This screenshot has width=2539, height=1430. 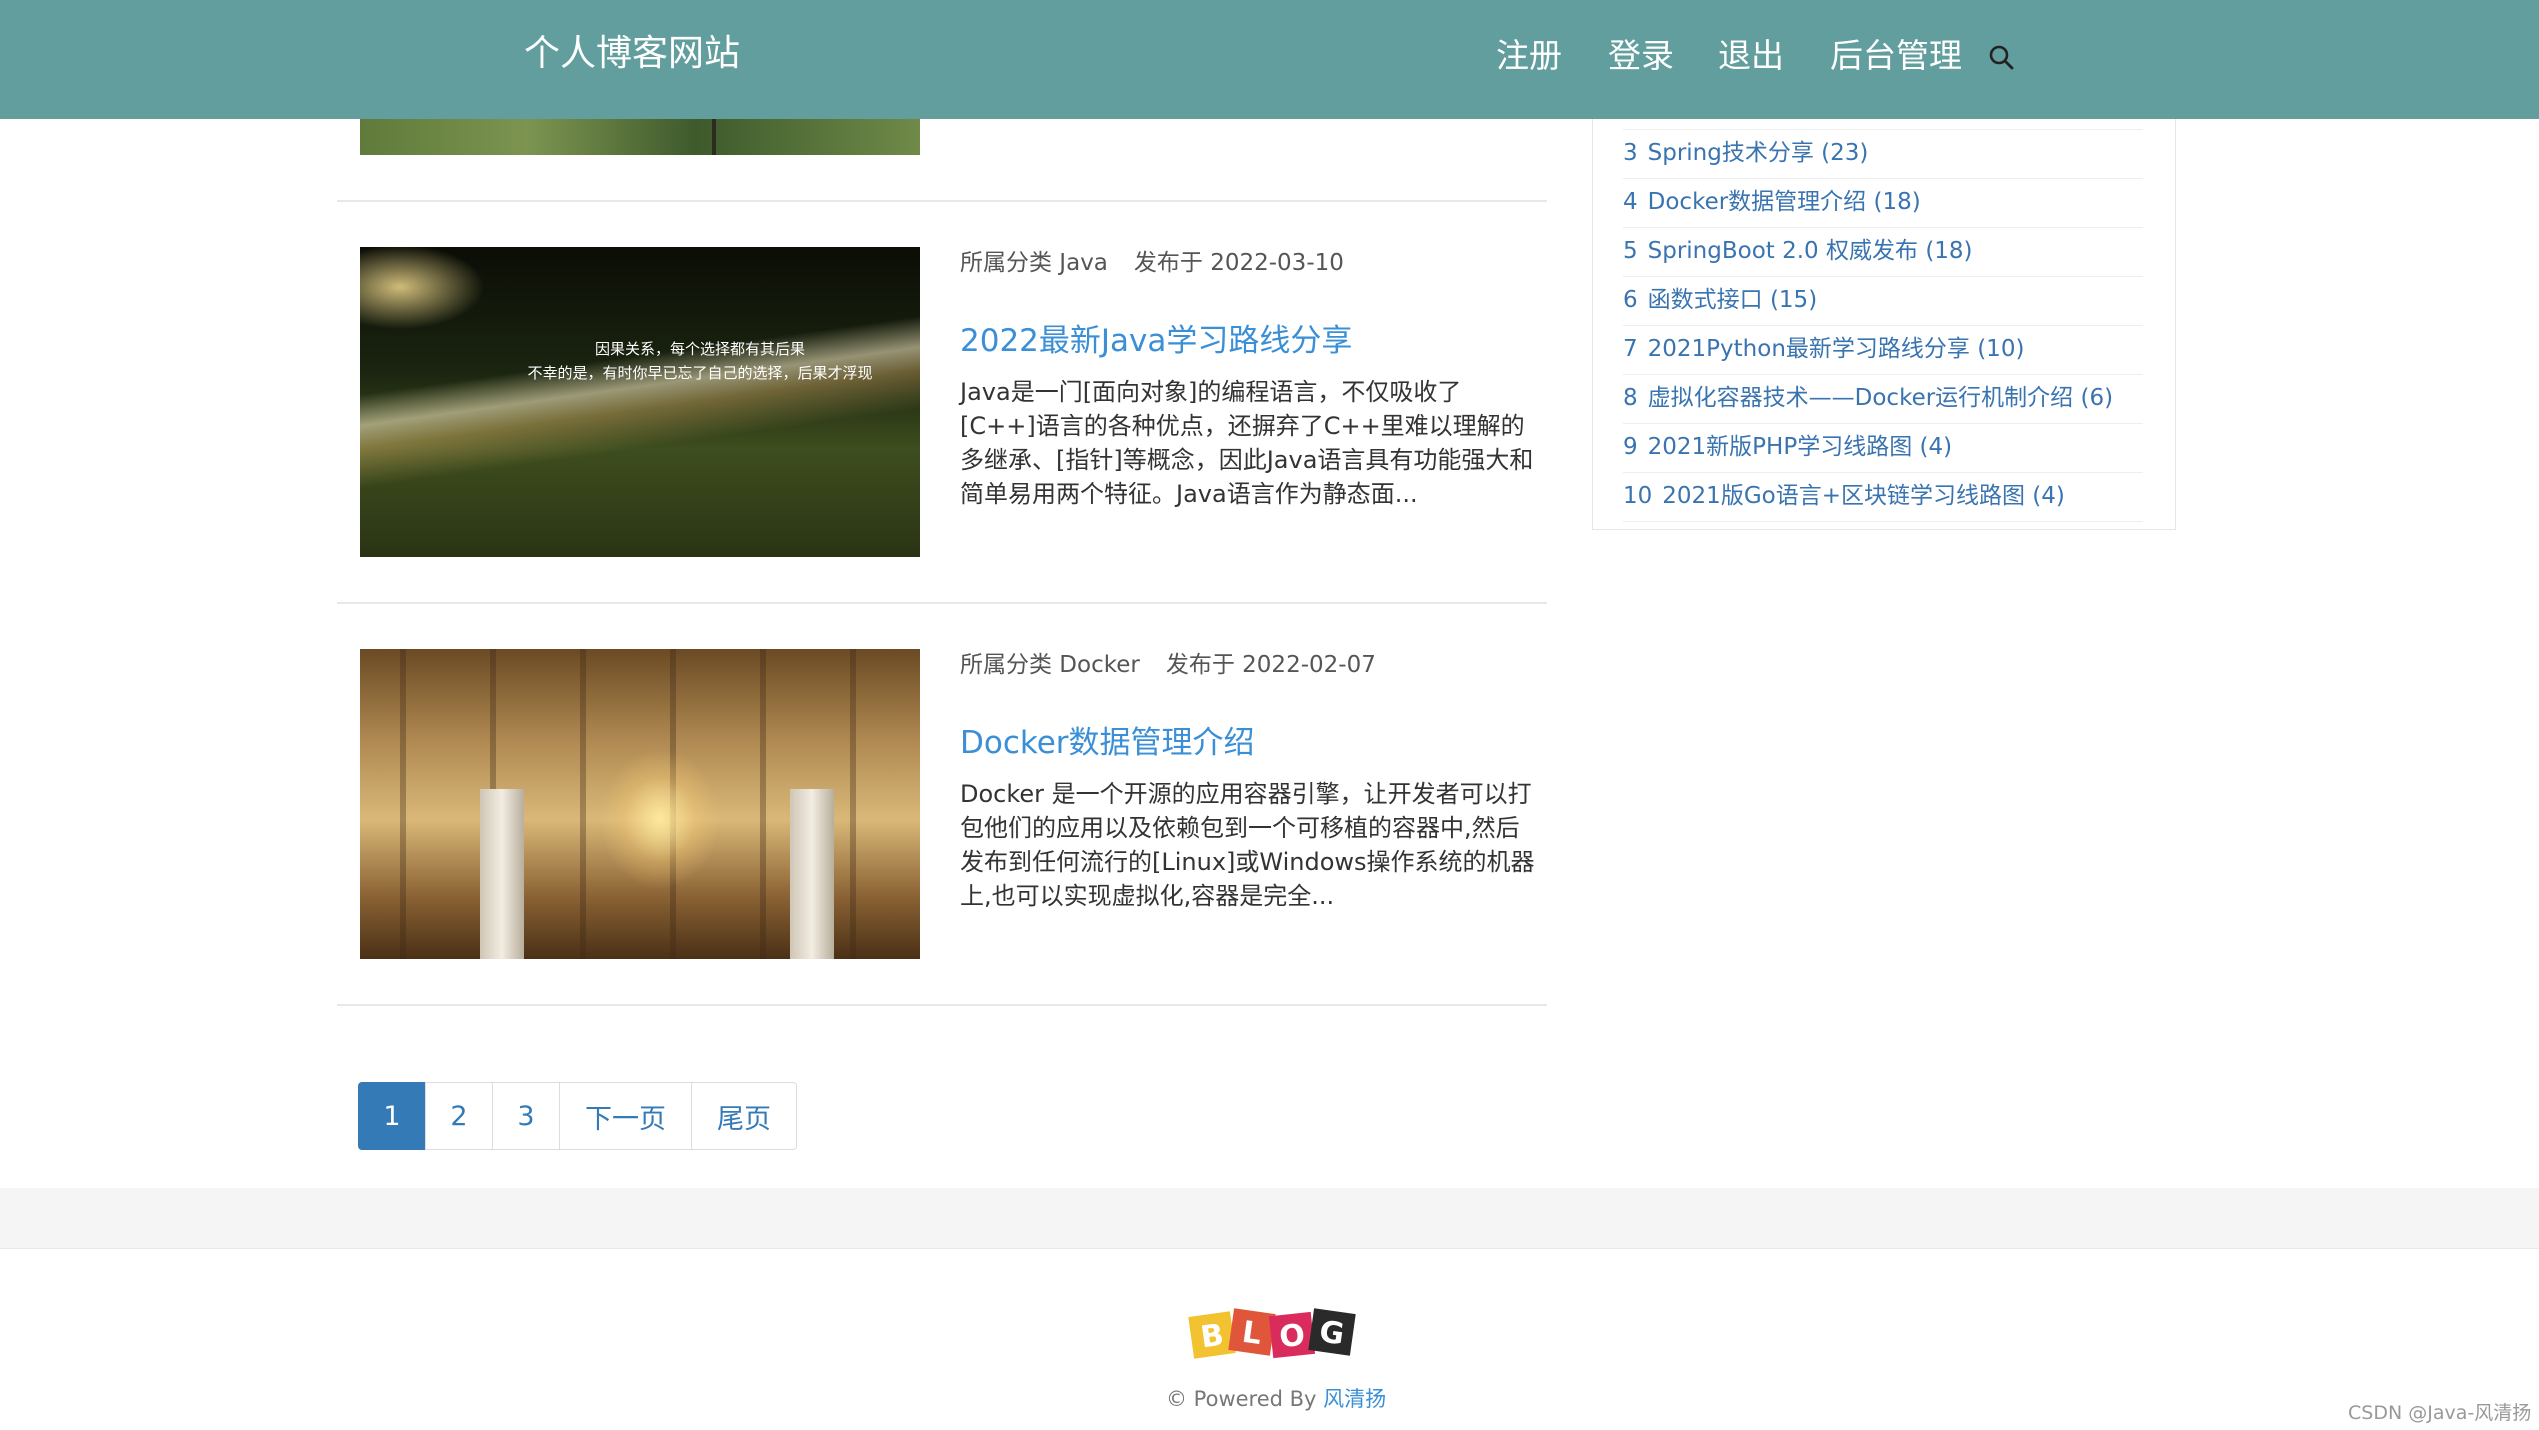 I want to click on article-thumbnail, so click(x=640, y=804).